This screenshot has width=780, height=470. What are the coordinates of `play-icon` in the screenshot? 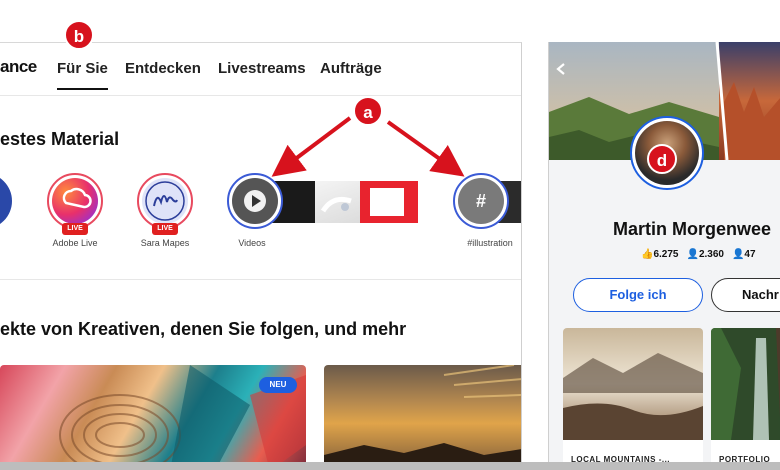 It's located at (255, 201).